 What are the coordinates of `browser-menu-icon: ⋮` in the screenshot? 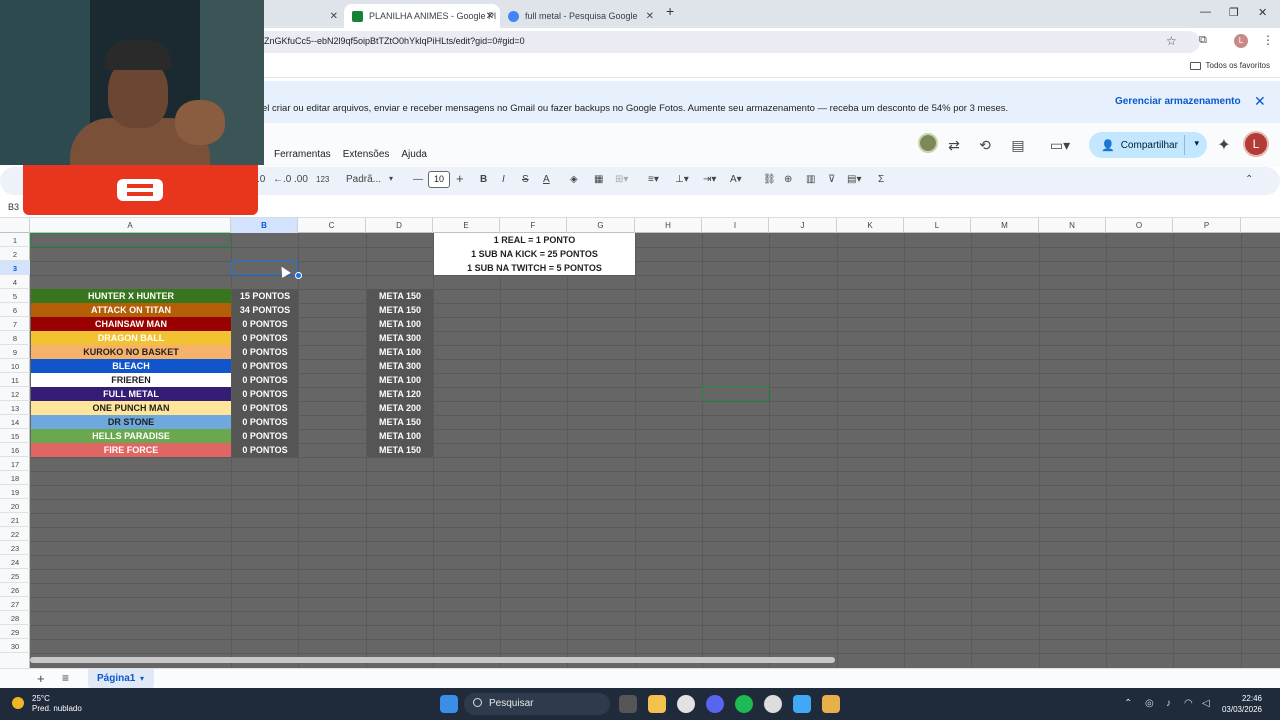 It's located at (1268, 40).